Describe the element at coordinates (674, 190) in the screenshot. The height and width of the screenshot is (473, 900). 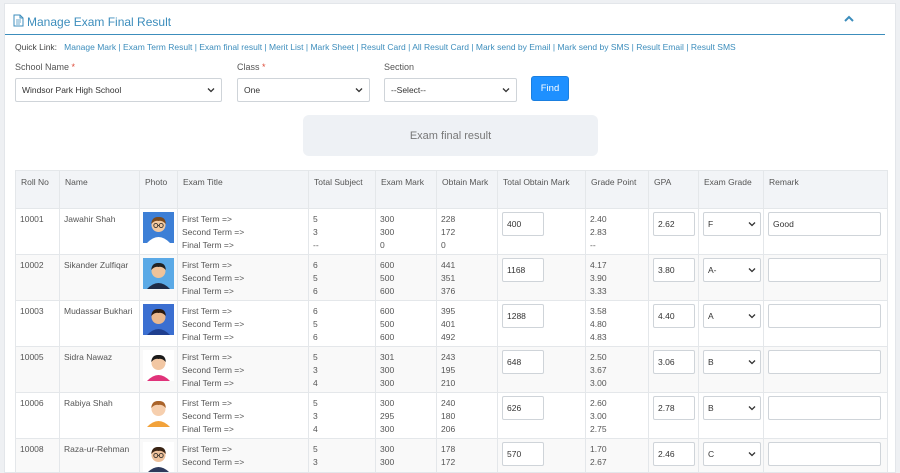
I see `column-header: GPA` at that location.